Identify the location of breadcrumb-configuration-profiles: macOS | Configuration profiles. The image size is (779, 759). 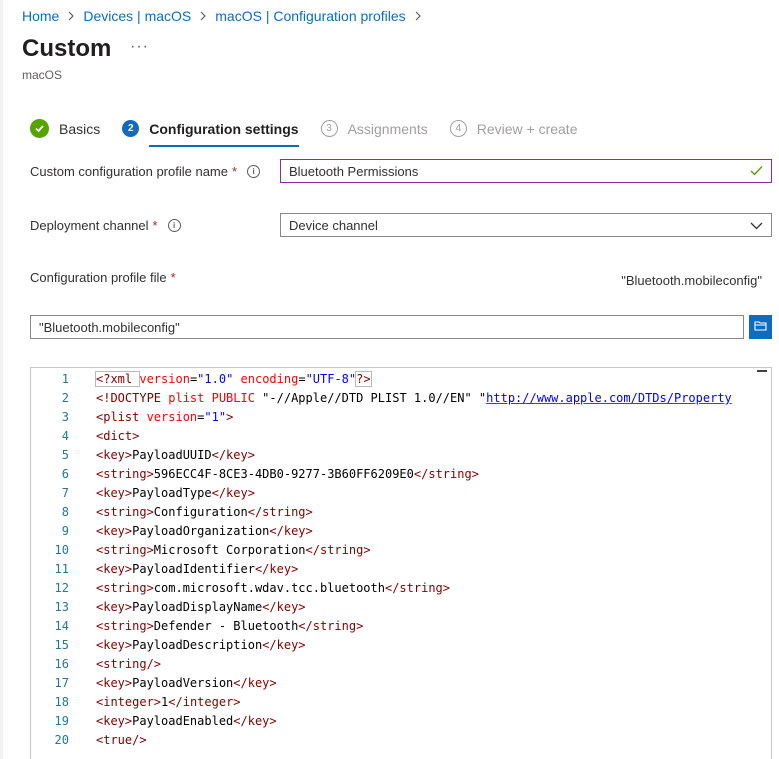
(310, 16).